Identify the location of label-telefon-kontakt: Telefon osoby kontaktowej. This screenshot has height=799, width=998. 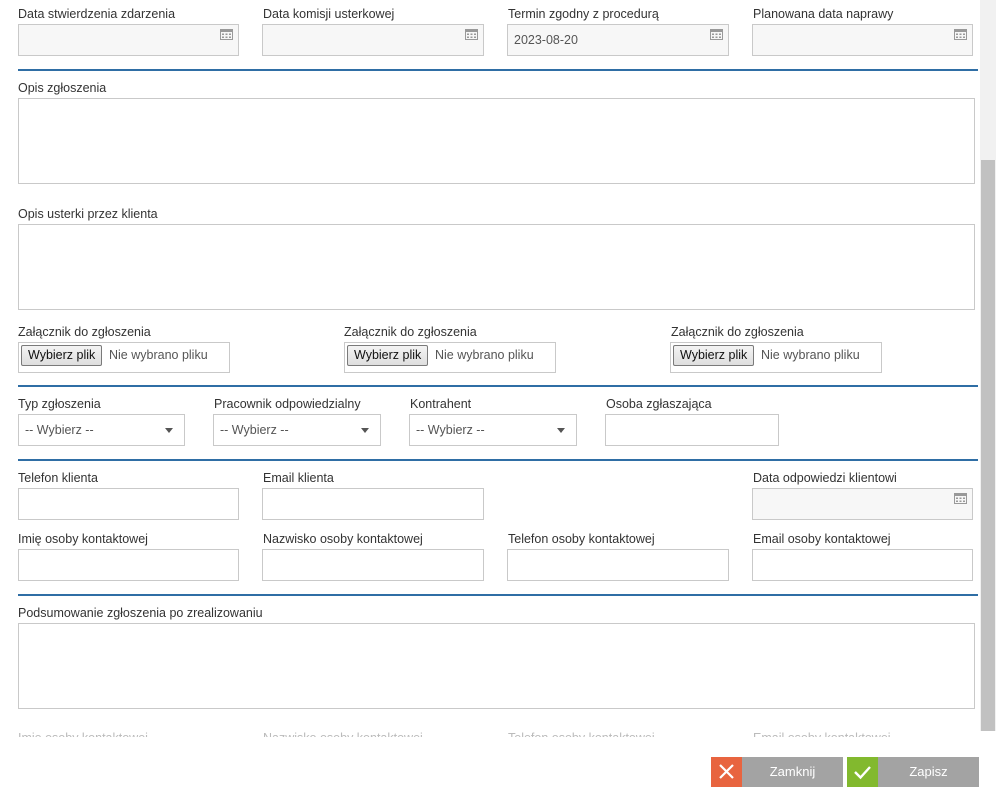
(581, 539).